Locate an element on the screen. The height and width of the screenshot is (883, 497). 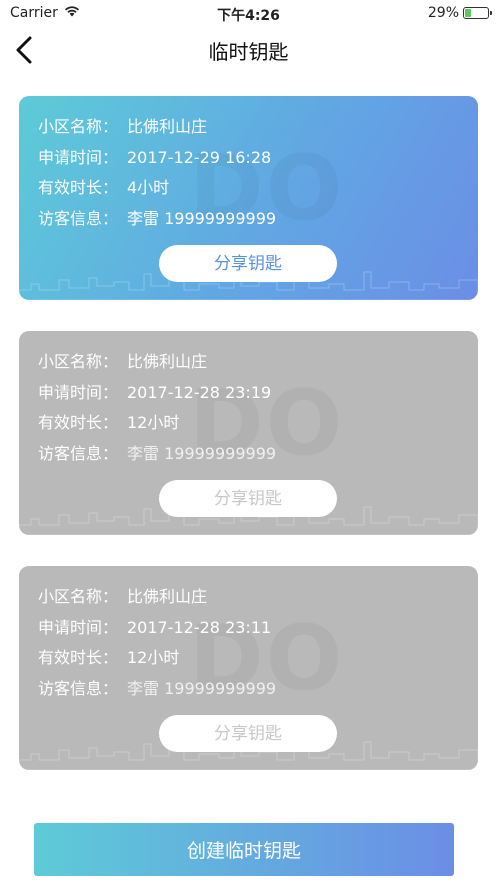
row-apply-time: 申请时间： 2017-12-28 23:11 is located at coordinates (157, 628).